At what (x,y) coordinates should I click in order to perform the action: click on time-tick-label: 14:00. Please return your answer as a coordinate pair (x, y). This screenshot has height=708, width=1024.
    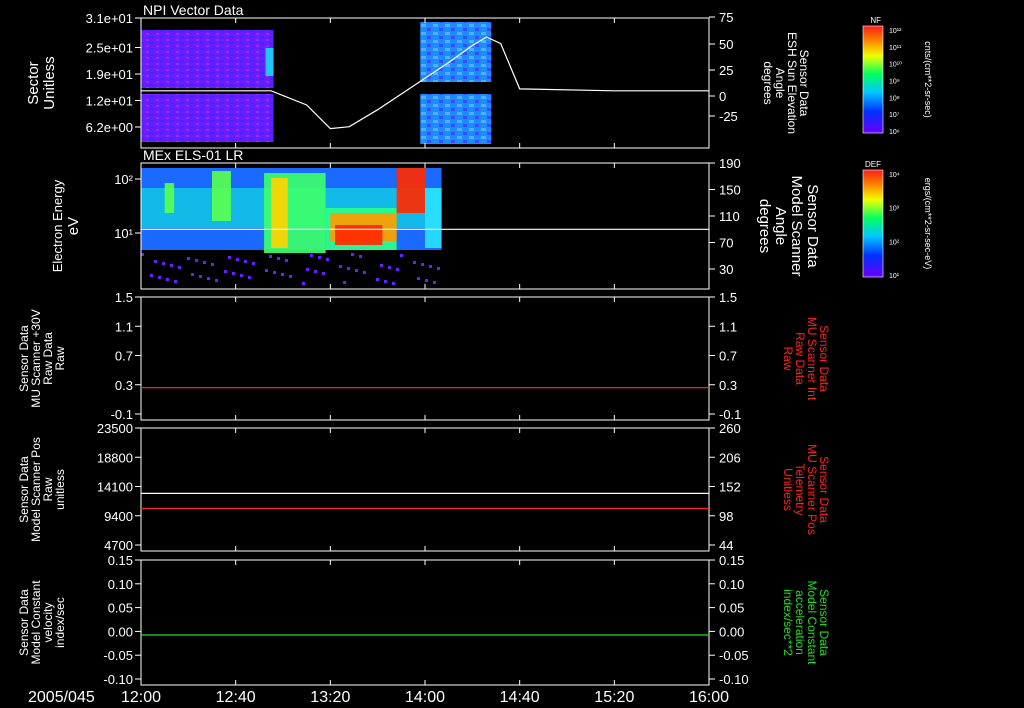
    Looking at the image, I should click on (425, 697).